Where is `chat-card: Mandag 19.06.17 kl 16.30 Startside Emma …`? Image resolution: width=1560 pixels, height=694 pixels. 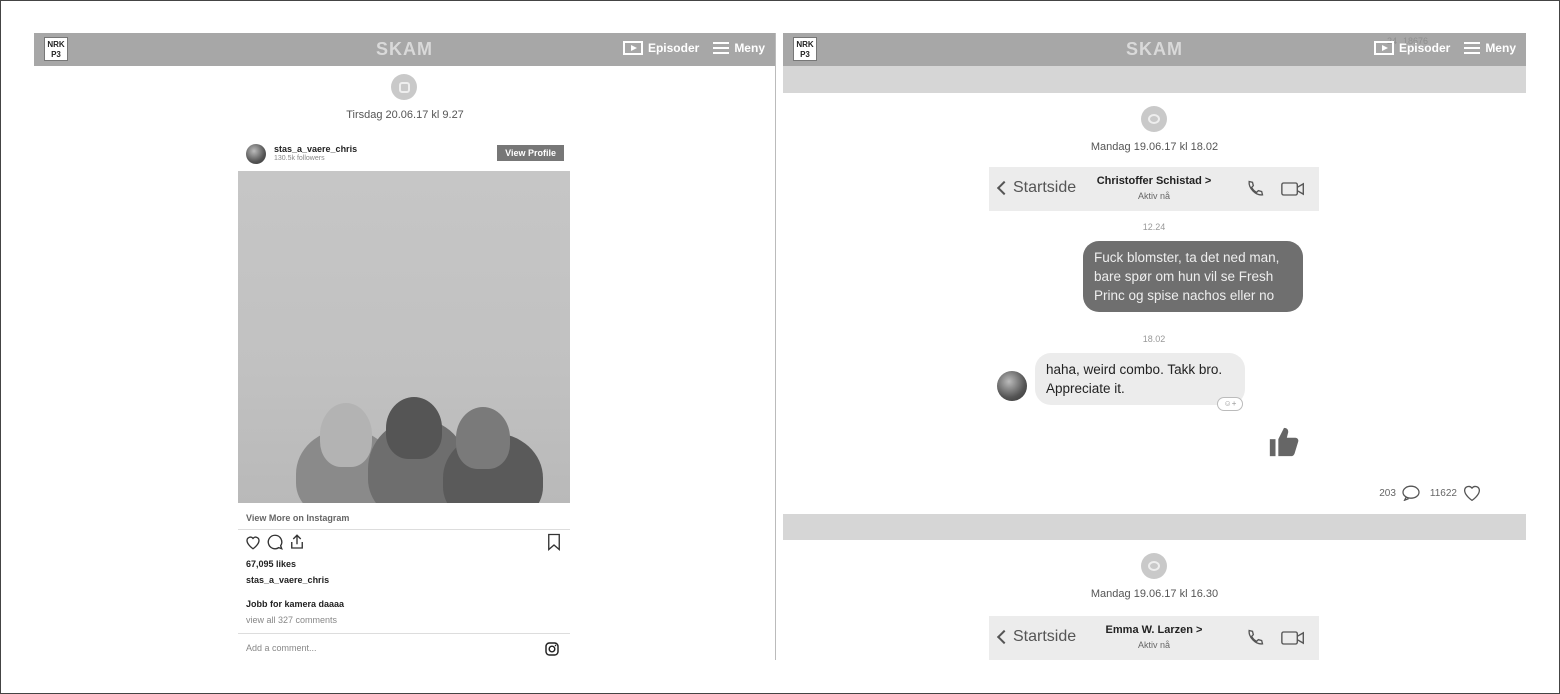 chat-card: Mandag 19.06.17 kl 16.30 Startside Emma … is located at coordinates (1154, 600).